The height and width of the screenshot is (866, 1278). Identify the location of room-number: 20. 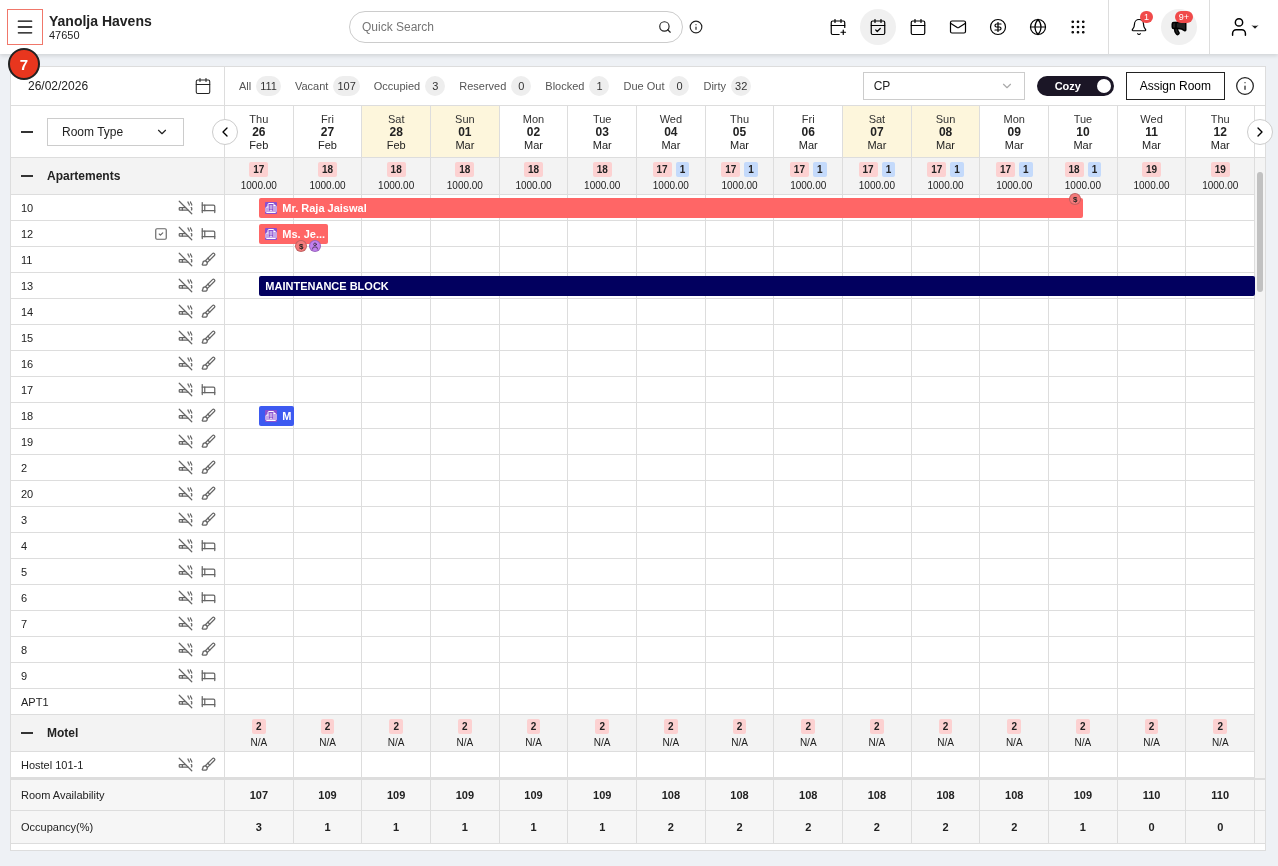
(28, 493).